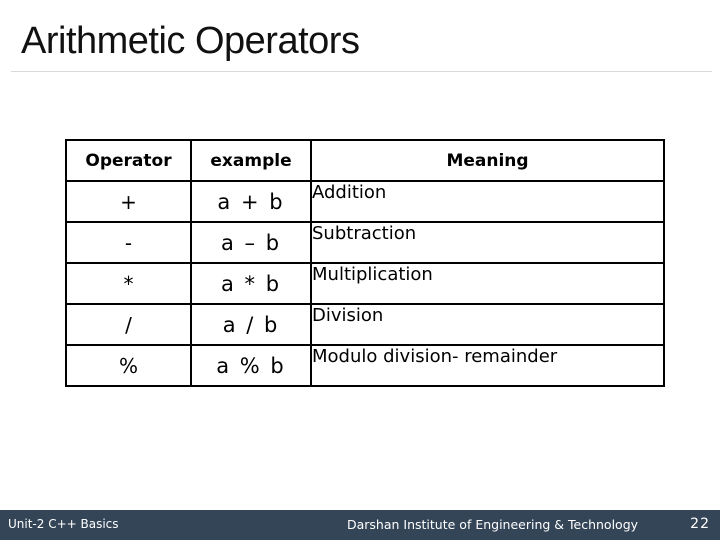  I want to click on example-cell: a + b, so click(251, 201).